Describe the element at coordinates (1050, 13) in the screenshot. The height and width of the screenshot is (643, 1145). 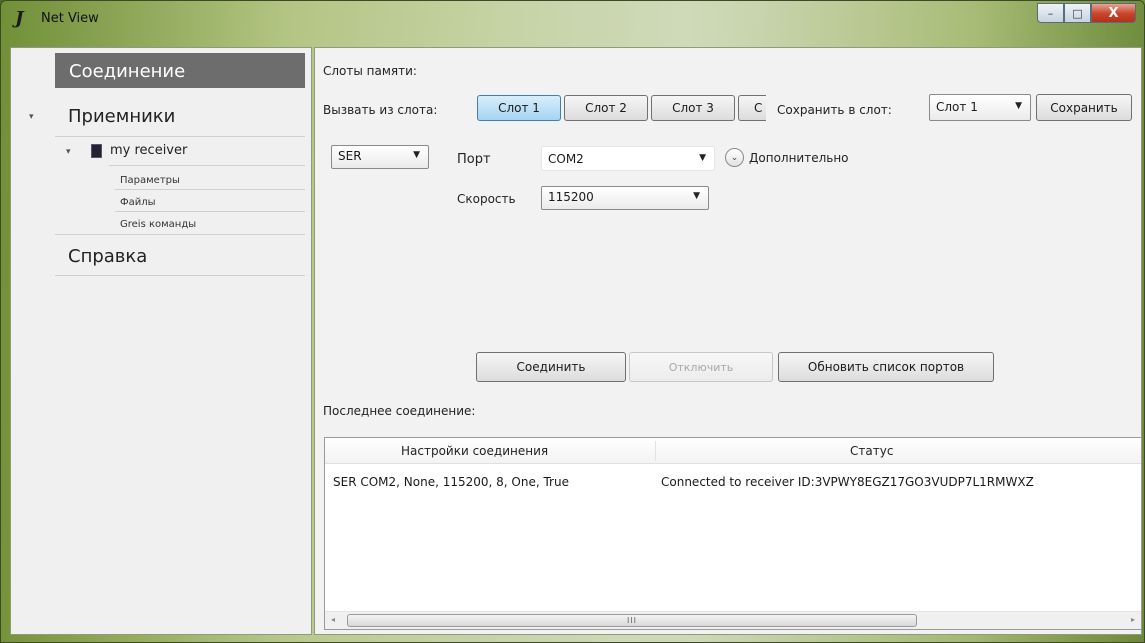
I see `minimize-button: –` at that location.